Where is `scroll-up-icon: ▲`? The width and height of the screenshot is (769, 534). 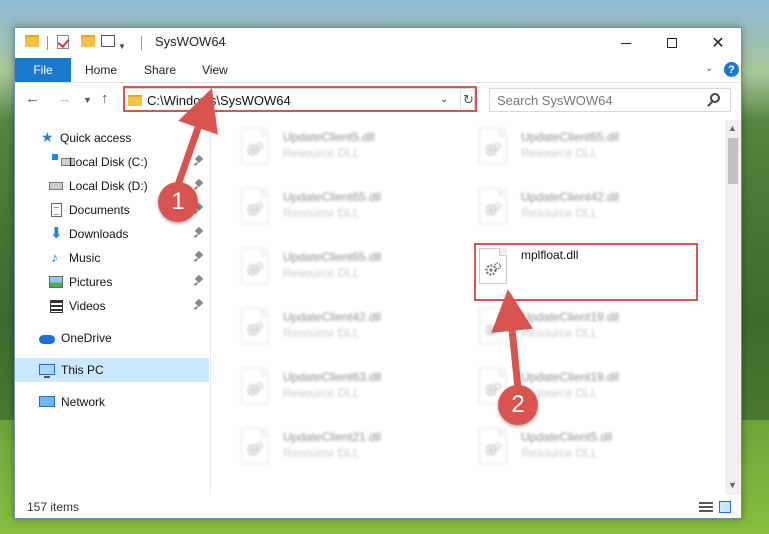 scroll-up-icon: ▲ is located at coordinates (732, 128).